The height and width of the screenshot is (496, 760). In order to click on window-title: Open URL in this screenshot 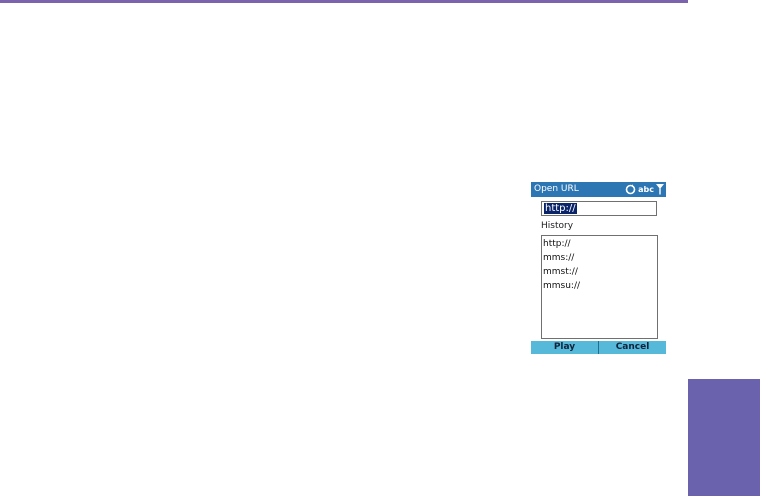, I will do `click(556, 189)`.